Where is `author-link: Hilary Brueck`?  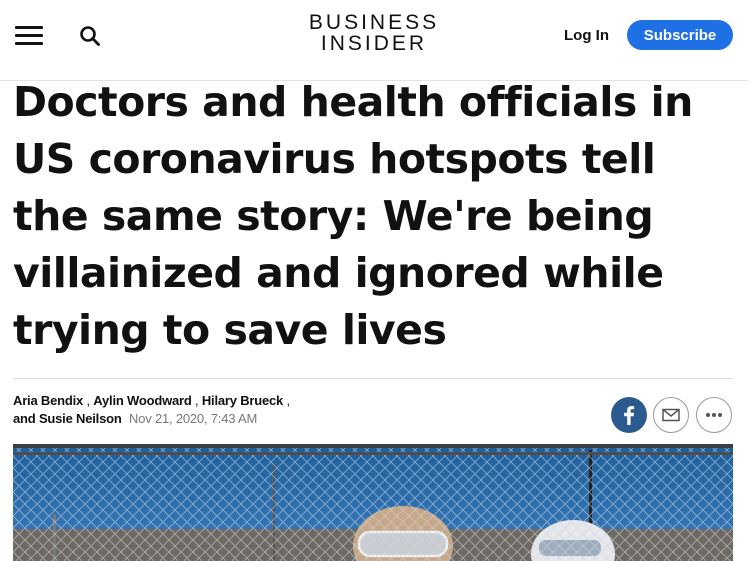
author-link: Hilary Brueck is located at coordinates (242, 400).